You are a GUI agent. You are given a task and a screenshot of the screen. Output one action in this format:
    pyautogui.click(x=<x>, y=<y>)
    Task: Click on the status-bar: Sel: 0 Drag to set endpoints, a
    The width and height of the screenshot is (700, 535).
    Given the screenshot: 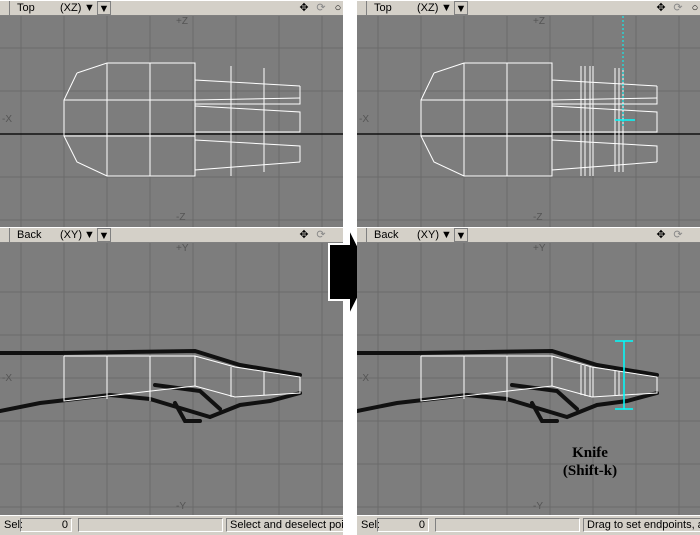 What is the action you would take?
    pyautogui.click(x=528, y=525)
    